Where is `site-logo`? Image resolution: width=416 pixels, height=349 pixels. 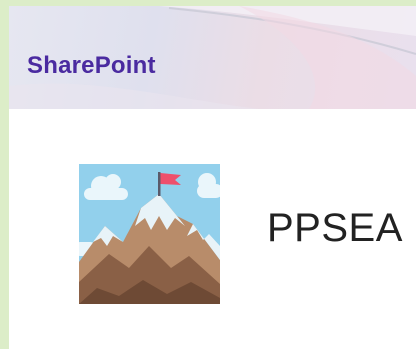
site-logo is located at coordinates (148, 234).